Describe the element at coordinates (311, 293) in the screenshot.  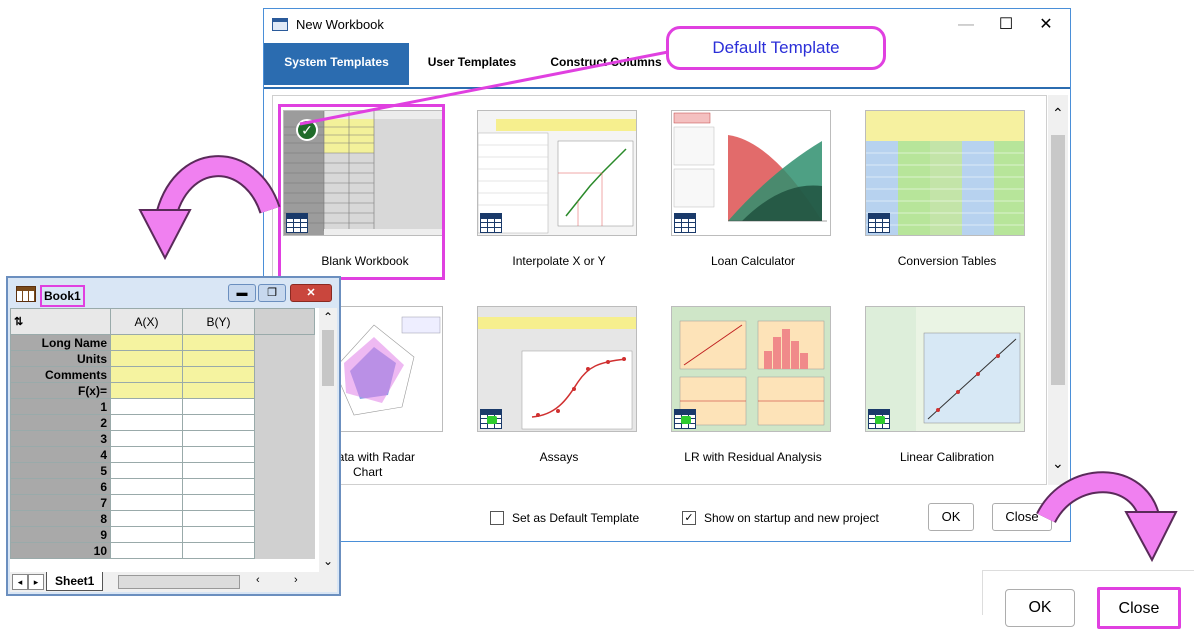
I see `book-close-button: ✕` at that location.